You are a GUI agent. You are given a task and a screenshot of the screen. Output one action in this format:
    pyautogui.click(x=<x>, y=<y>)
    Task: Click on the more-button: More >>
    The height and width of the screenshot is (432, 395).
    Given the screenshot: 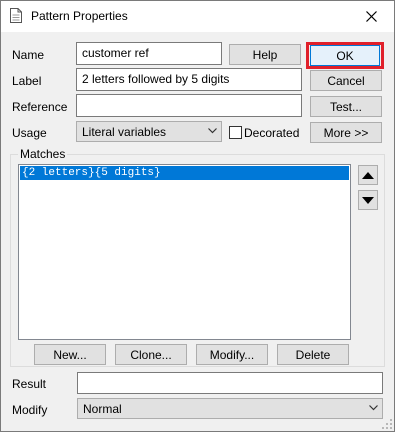 What is the action you would take?
    pyautogui.click(x=346, y=132)
    